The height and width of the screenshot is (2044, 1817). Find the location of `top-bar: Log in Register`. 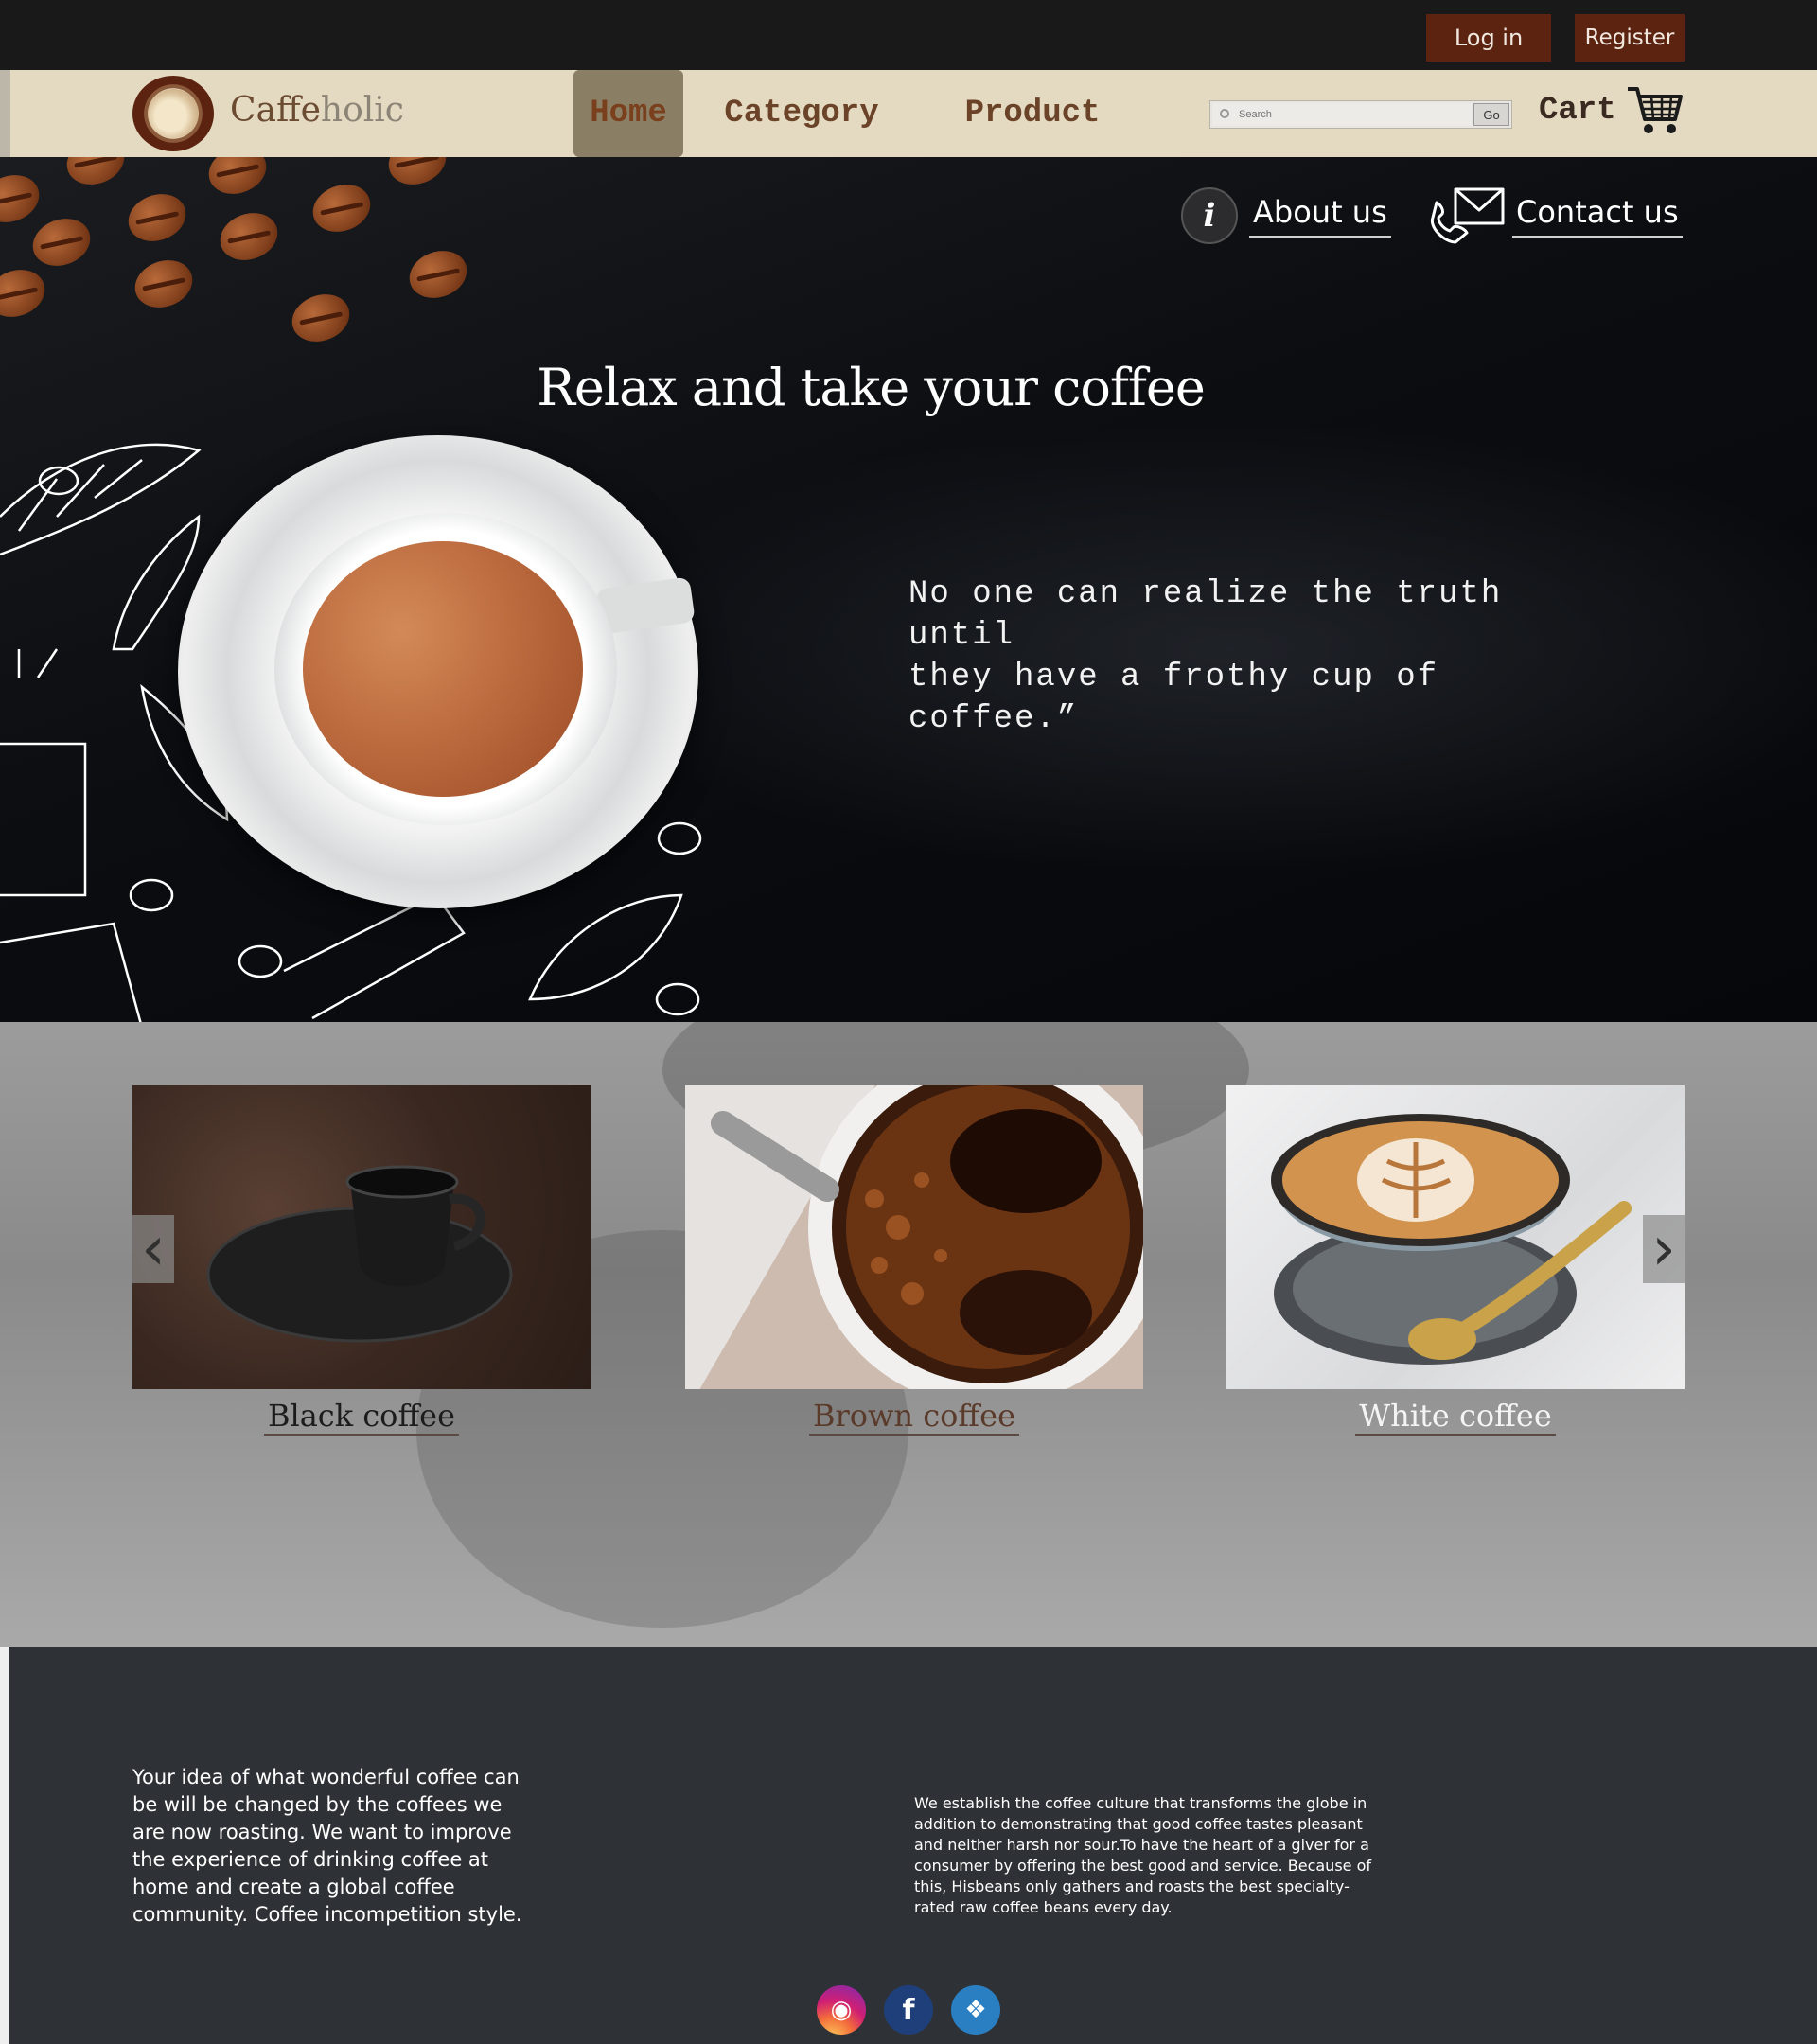

top-bar: Log in Register is located at coordinates (908, 35).